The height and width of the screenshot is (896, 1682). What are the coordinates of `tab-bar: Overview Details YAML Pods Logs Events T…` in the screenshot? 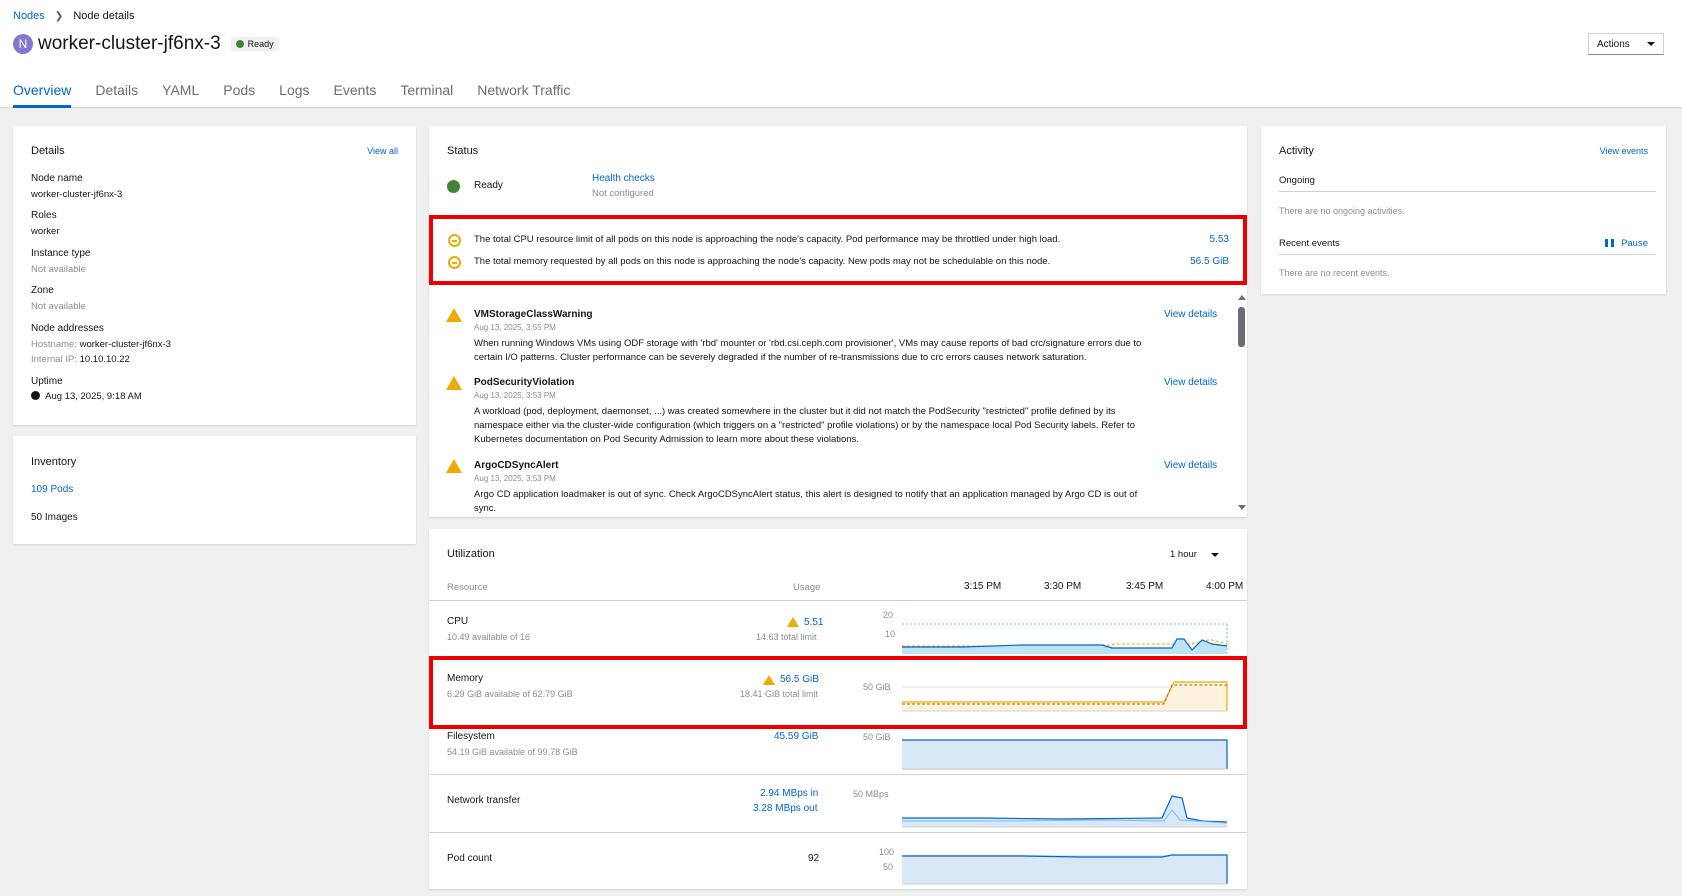 It's located at (303, 95).